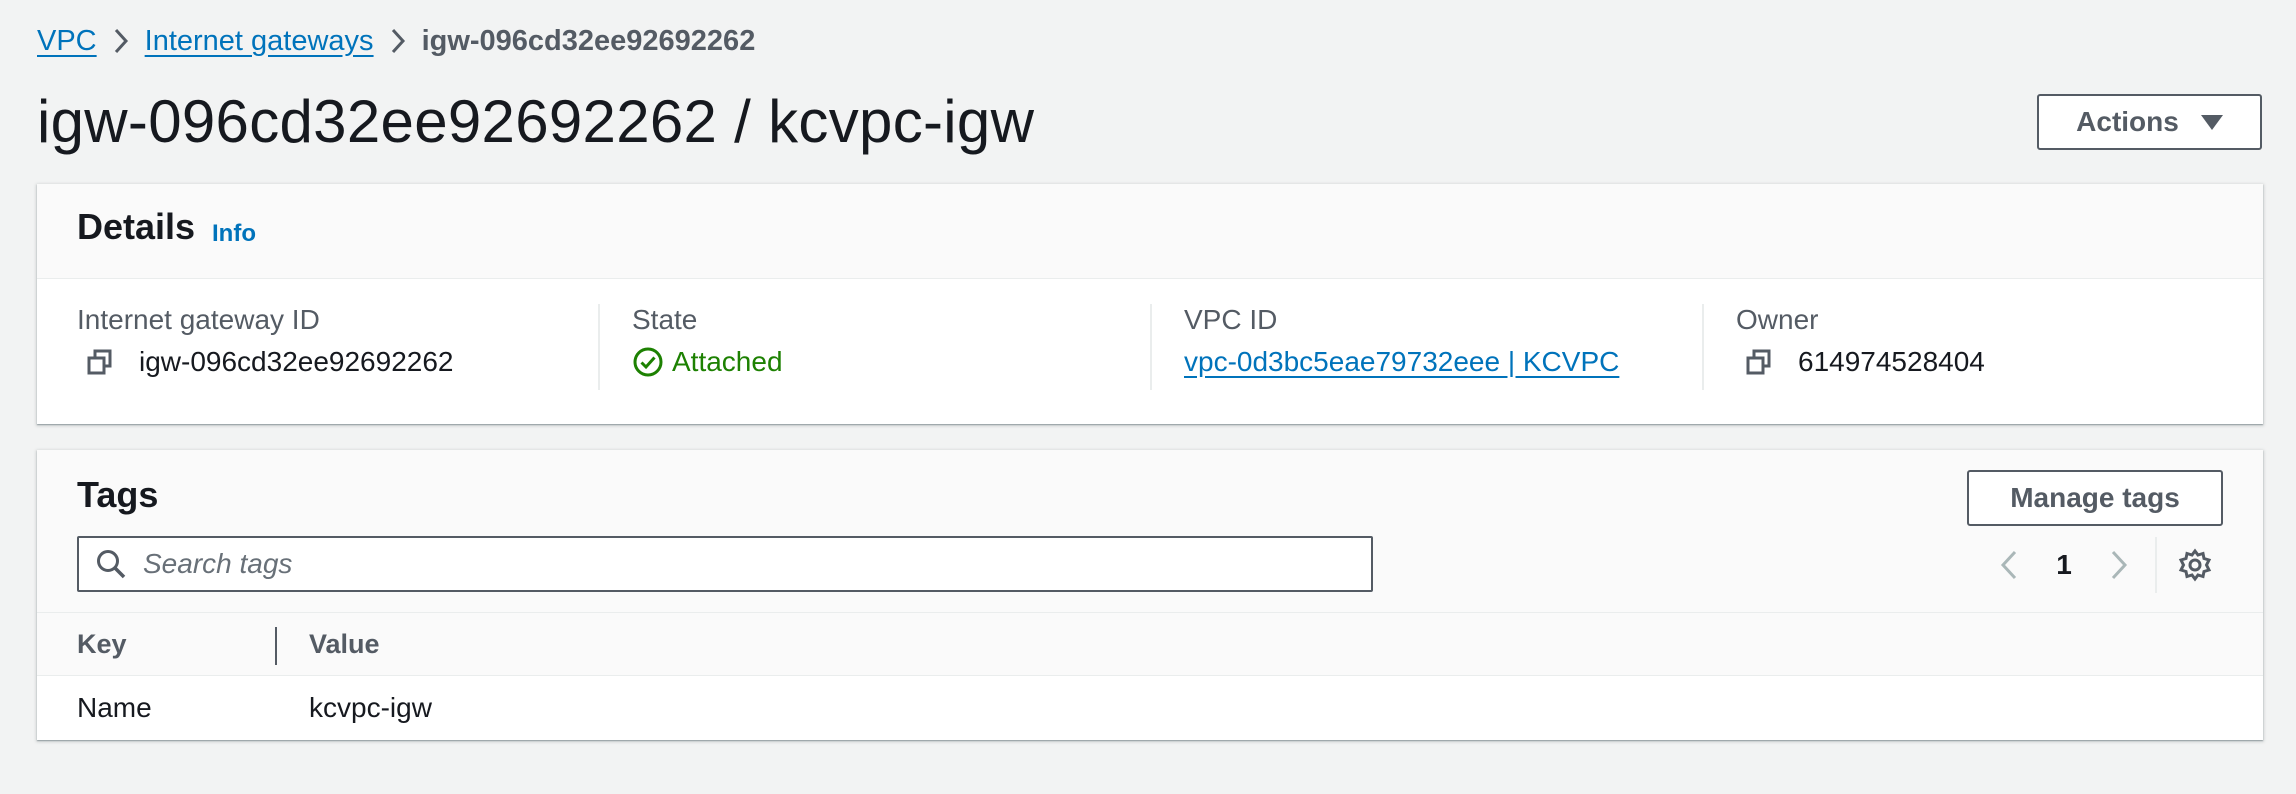 This screenshot has height=794, width=2296. Describe the element at coordinates (2211, 122) in the screenshot. I see `caret-down-icon` at that location.